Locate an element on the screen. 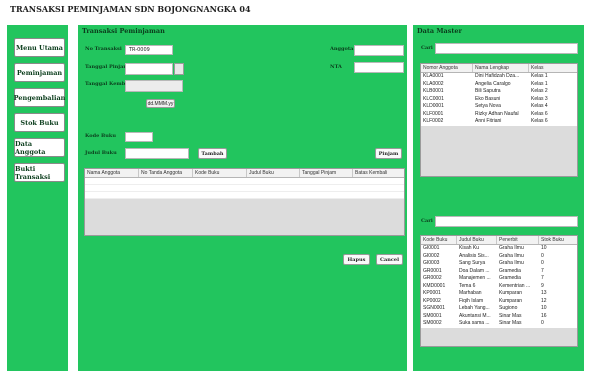 Image resolution: width=591 pixels, height=378 pixels. table-row: KLC0001 Eko Basuni Kelas 3 is located at coordinates (499, 99).